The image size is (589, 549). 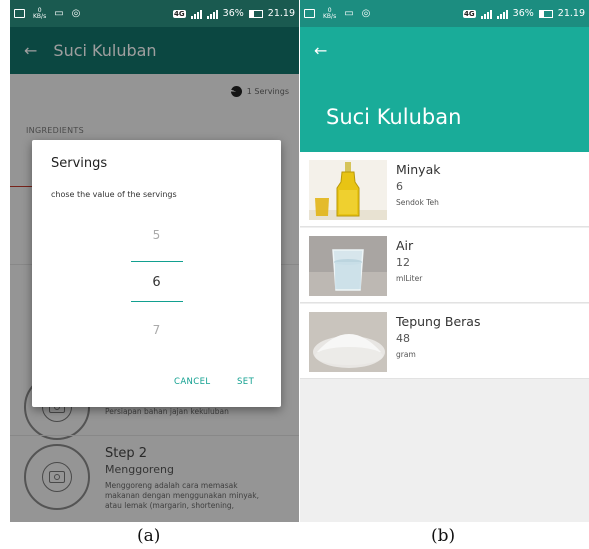 What do you see at coordinates (406, 354) in the screenshot?
I see `ingredient-unit: gram` at bounding box center [406, 354].